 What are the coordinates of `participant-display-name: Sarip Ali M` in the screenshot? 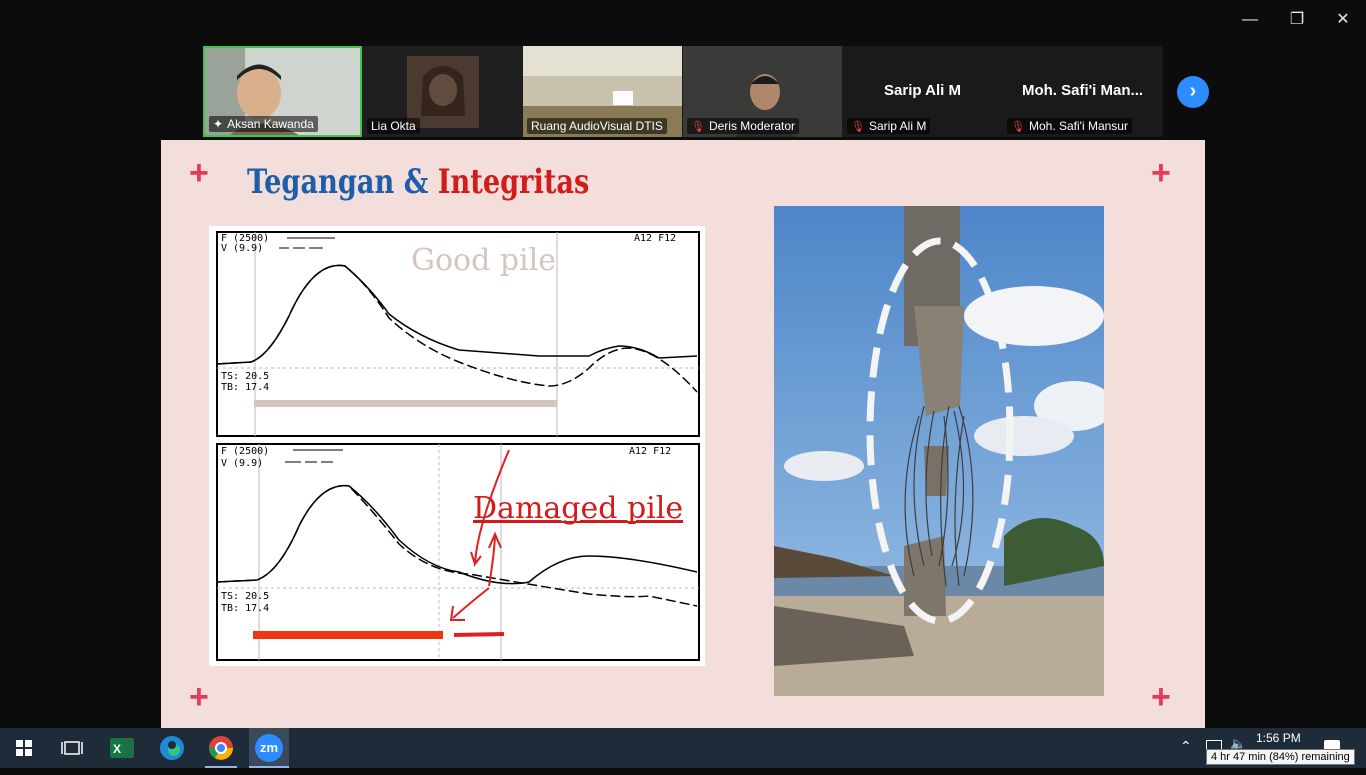 It's located at (922, 90).